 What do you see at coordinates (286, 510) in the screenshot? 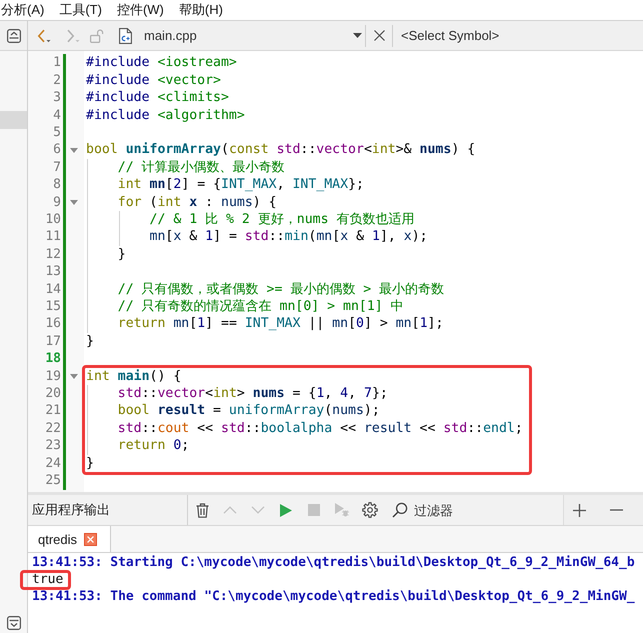
I see `play-icon` at bounding box center [286, 510].